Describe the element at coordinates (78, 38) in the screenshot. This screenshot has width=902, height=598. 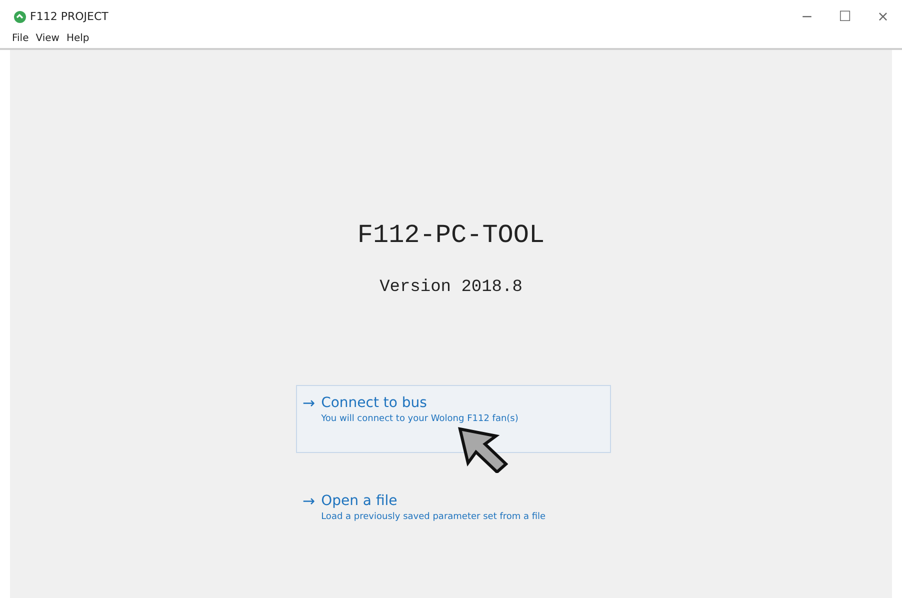
I see `menu-item: Help` at that location.